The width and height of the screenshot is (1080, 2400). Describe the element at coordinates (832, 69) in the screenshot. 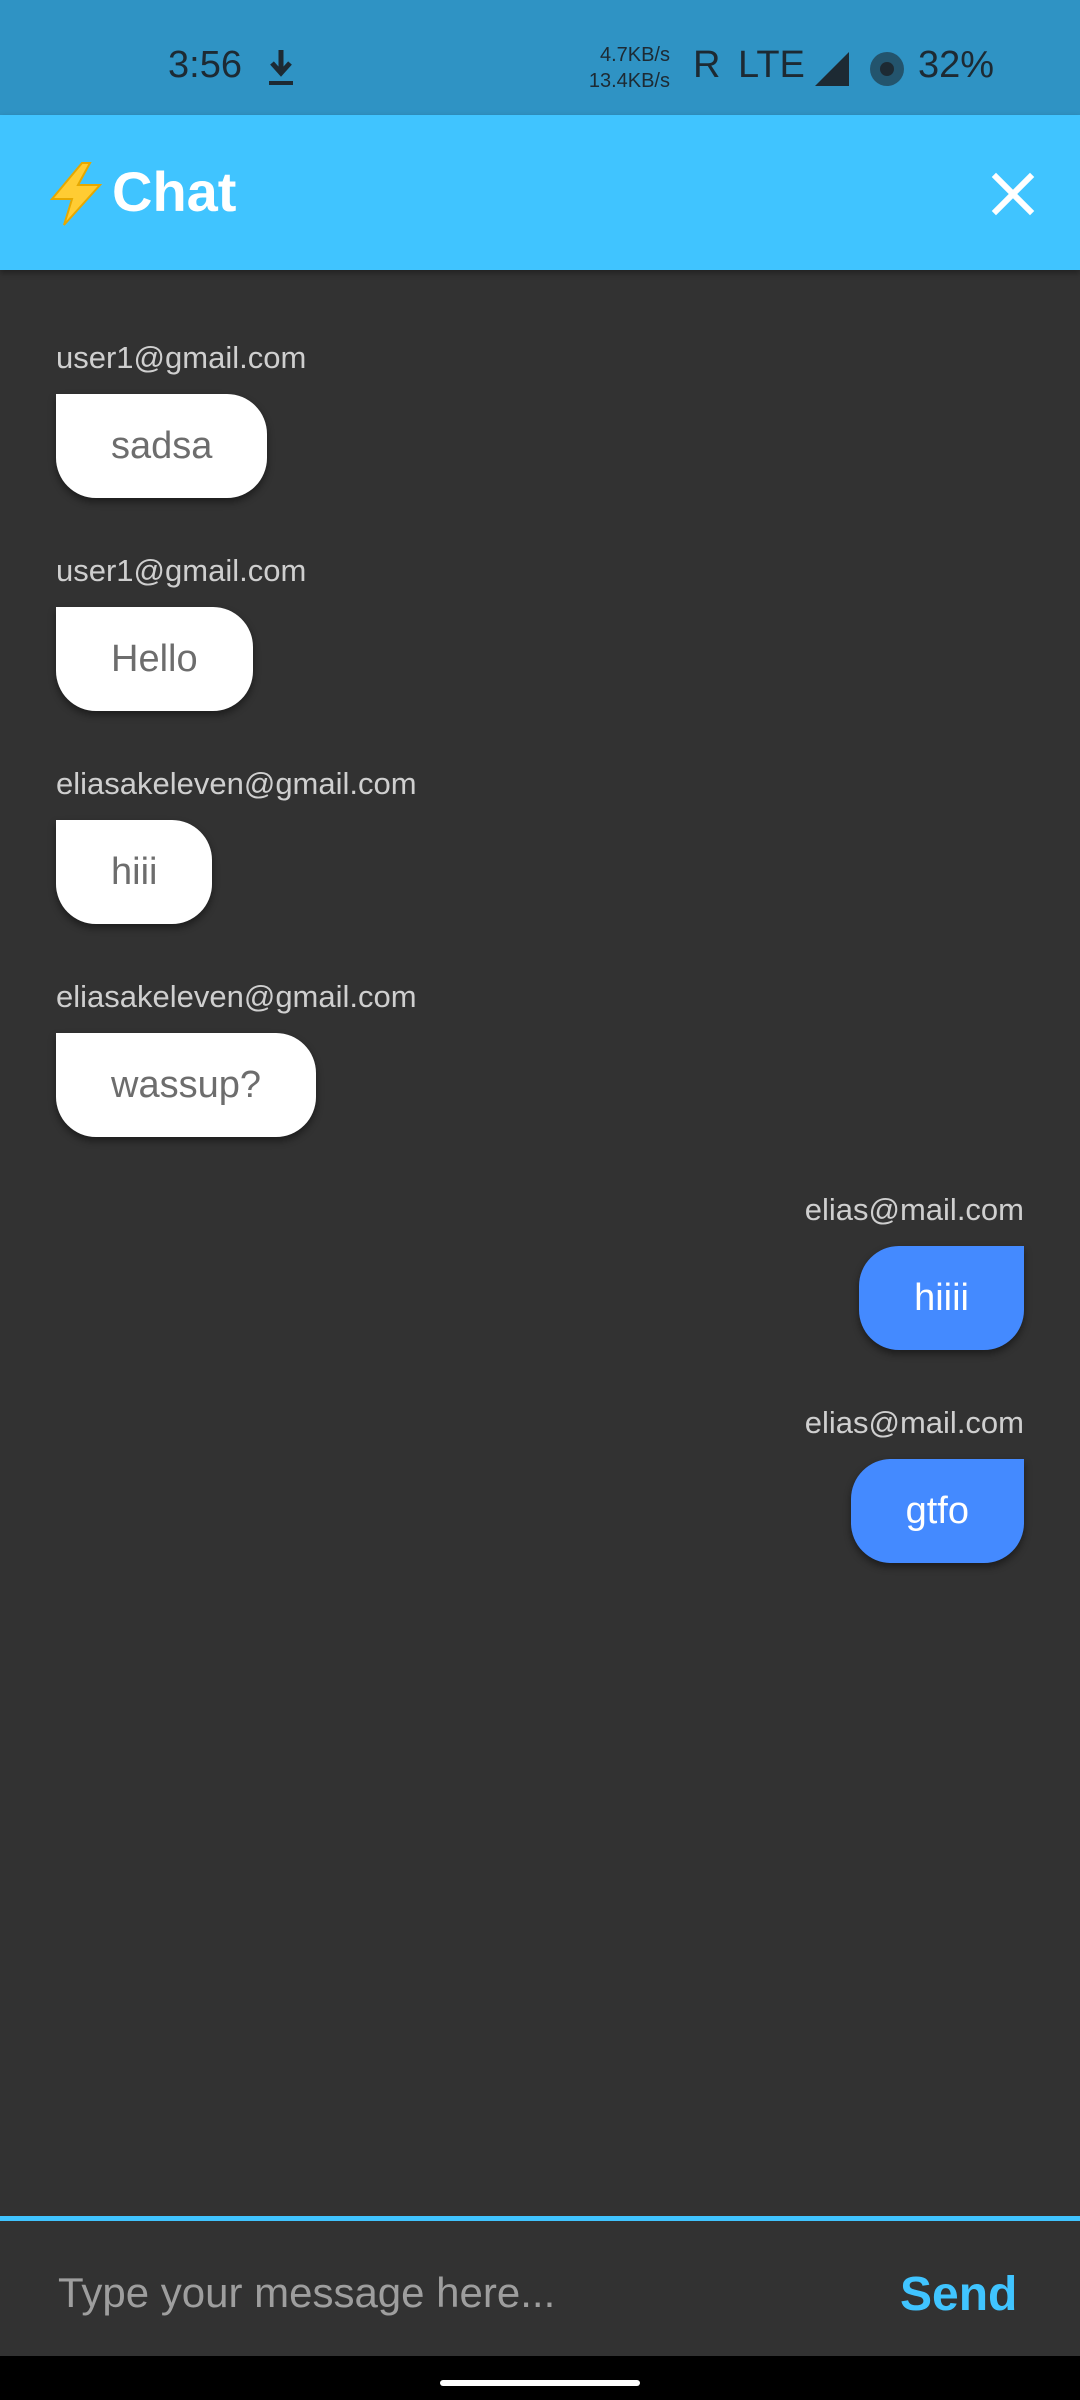

I see `signal-icon` at that location.